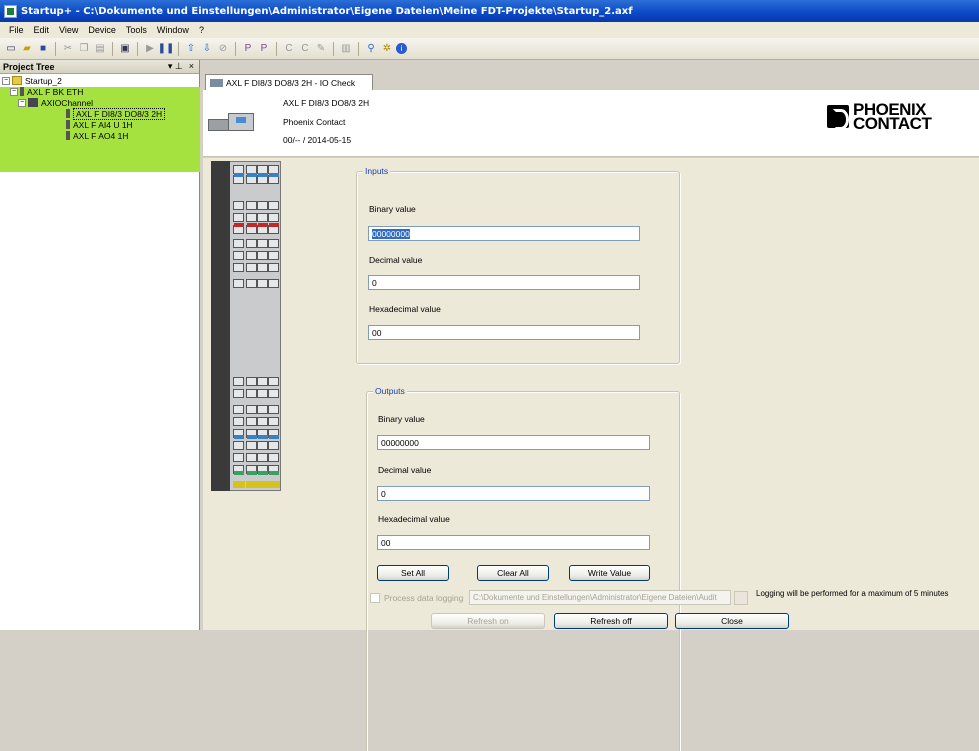 The image size is (979, 751). Describe the element at coordinates (289, 49) in the screenshot. I see `connect-icon: C` at that location.